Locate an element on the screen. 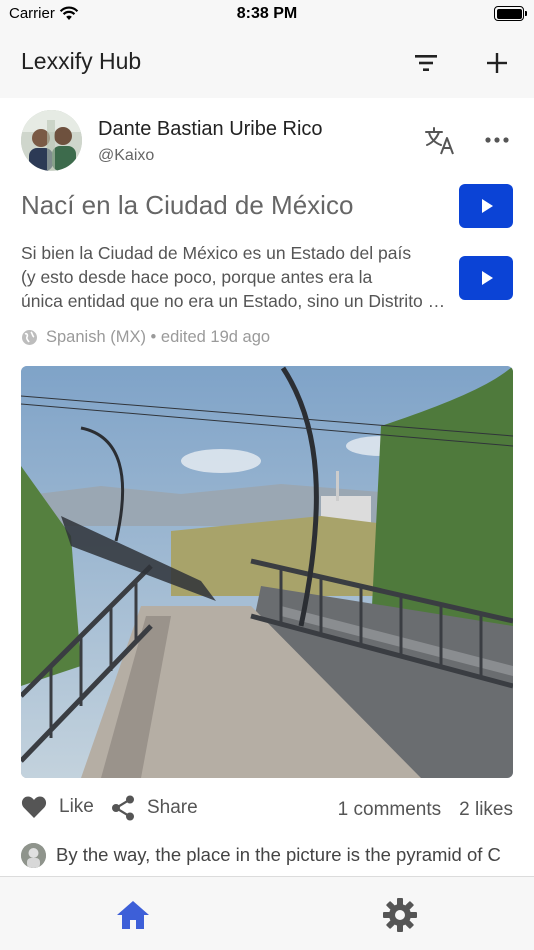 This screenshot has height=950, width=534. plus-icon is located at coordinates (497, 63).